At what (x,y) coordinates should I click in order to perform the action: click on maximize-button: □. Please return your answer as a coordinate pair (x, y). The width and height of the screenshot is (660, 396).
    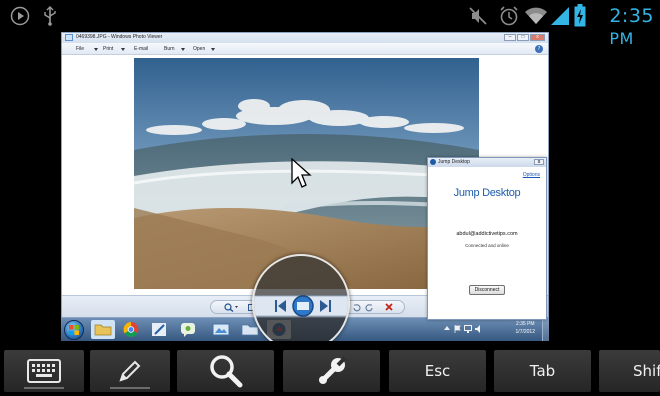
    Looking at the image, I should click on (523, 37).